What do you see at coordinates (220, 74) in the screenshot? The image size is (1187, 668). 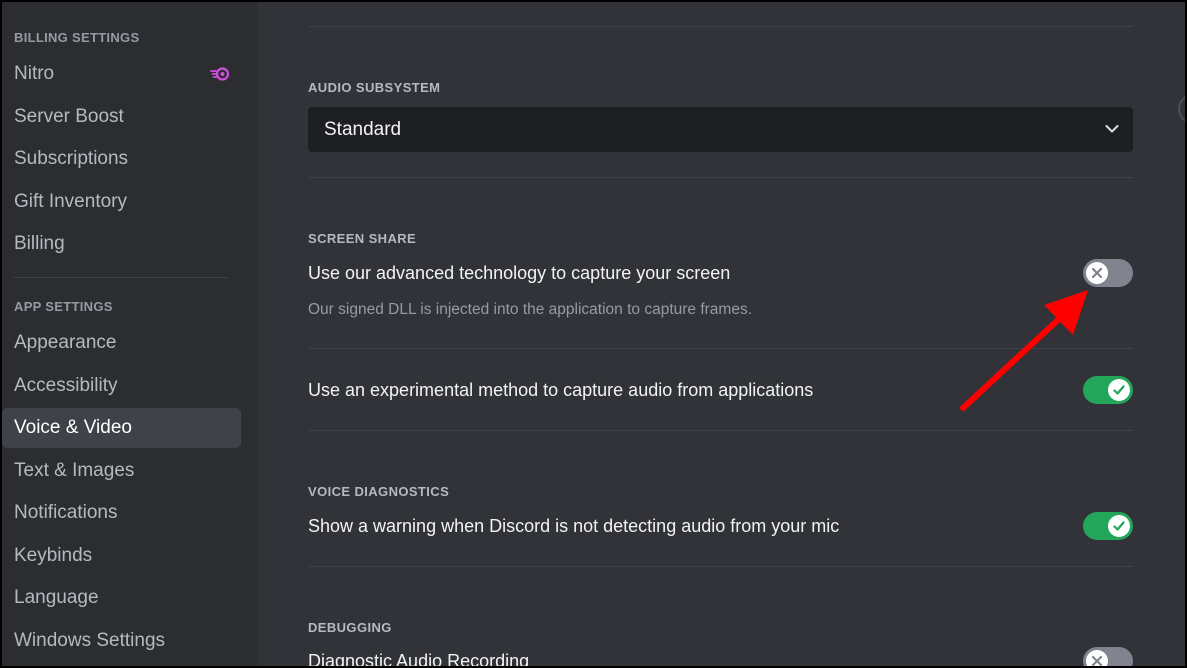 I see `nitro-icon` at bounding box center [220, 74].